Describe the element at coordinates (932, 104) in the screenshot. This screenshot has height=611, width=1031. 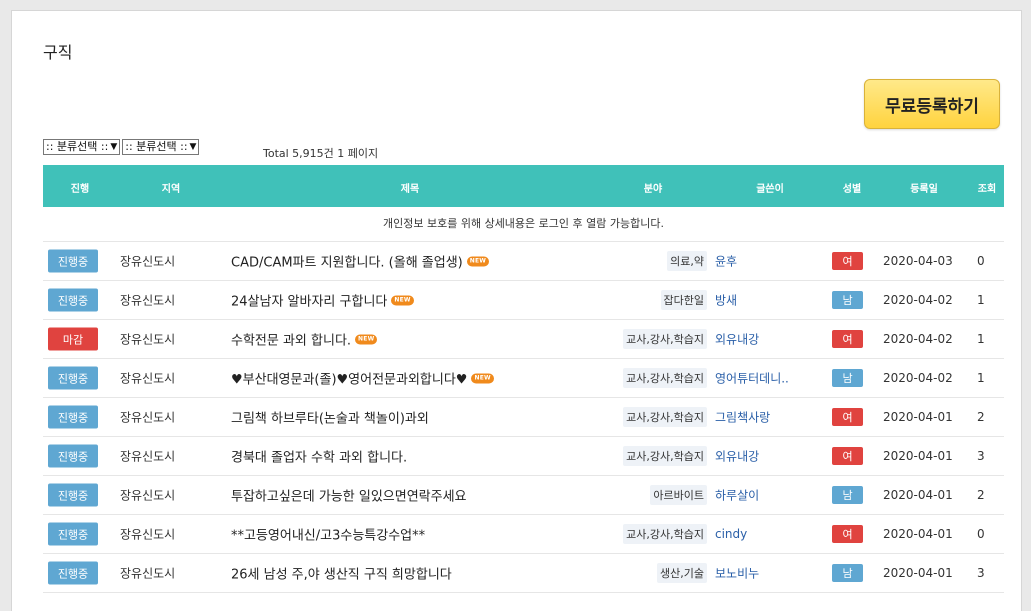
I see `register-button: 무료등록하기` at that location.